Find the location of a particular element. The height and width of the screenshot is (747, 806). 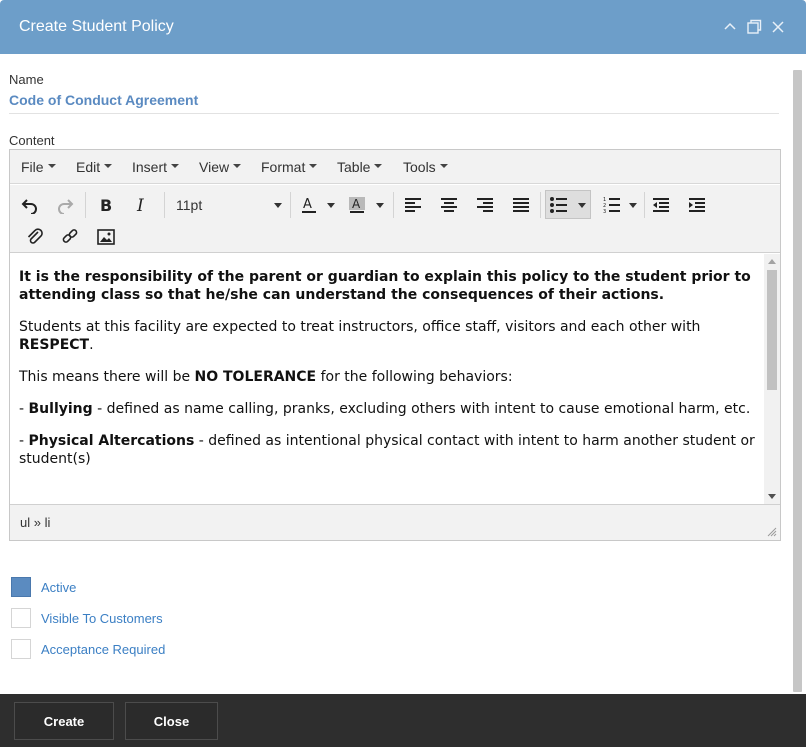

numbered-list-icon: 123 is located at coordinates (612, 205).